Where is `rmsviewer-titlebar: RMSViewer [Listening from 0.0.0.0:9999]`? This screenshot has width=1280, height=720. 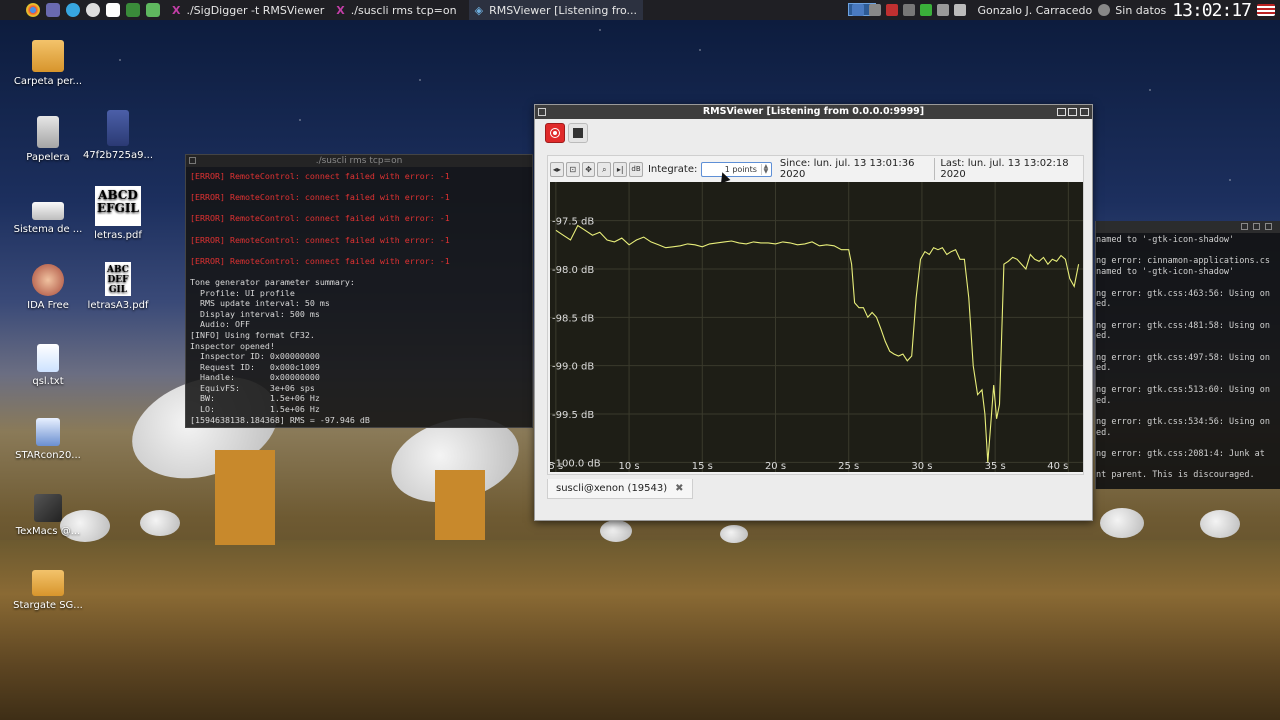 rmsviewer-titlebar: RMSViewer [Listening from 0.0.0.0:9999] is located at coordinates (813, 112).